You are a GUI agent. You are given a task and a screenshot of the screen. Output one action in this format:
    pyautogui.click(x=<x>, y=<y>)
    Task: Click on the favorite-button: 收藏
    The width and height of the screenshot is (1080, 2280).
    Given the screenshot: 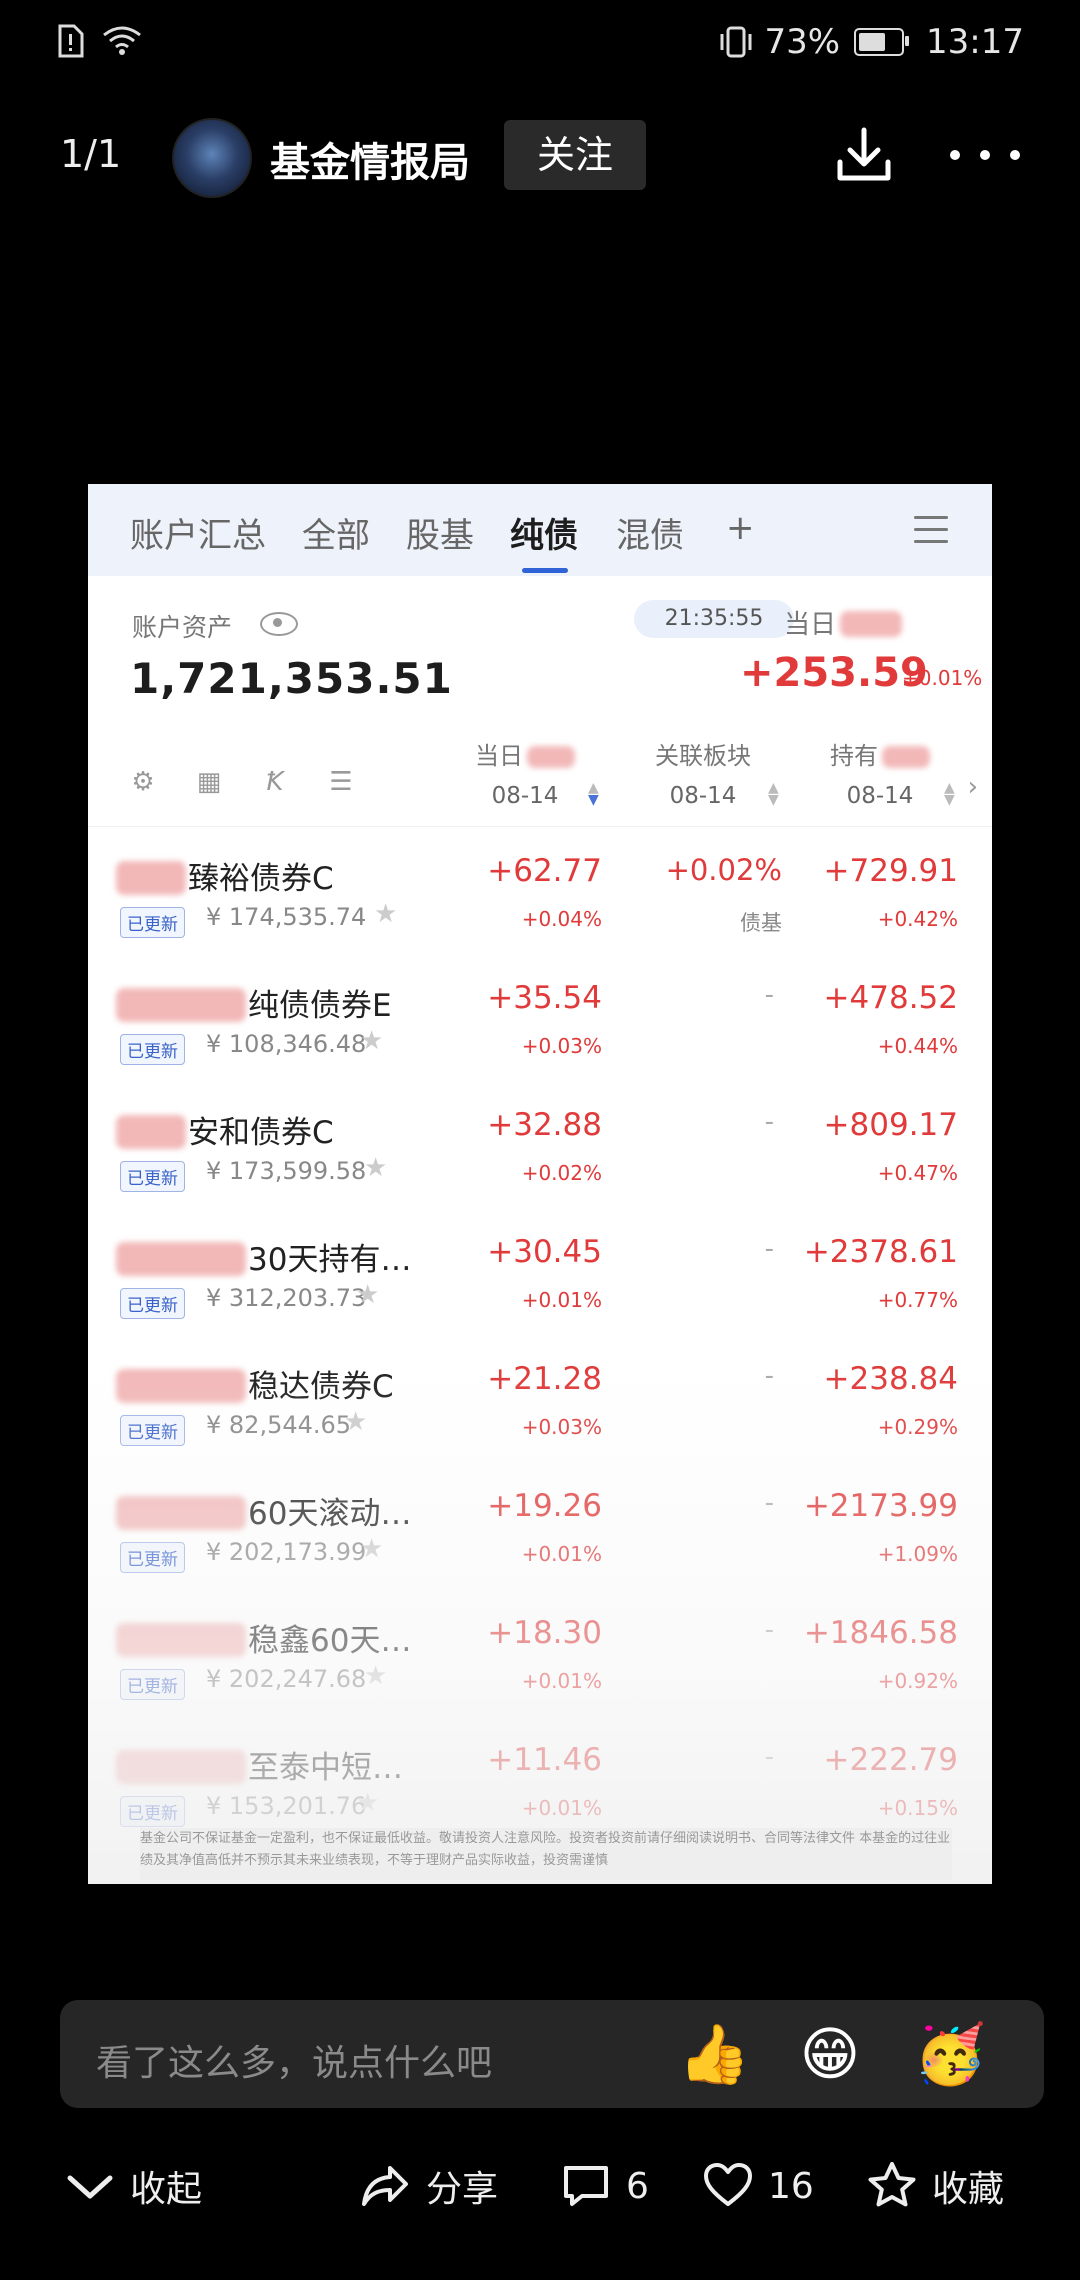 What is the action you would take?
    pyautogui.click(x=935, y=2186)
    